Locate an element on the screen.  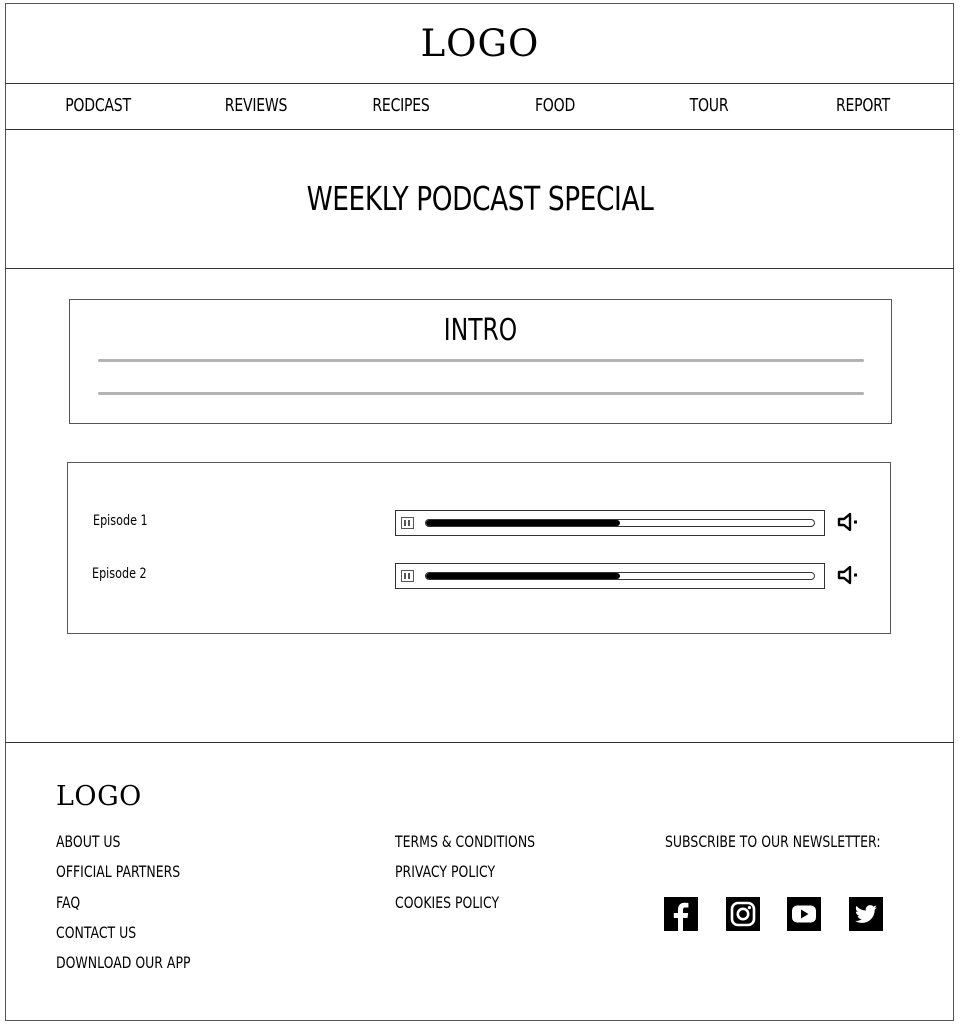
nav-divider is located at coordinates (479, 129).